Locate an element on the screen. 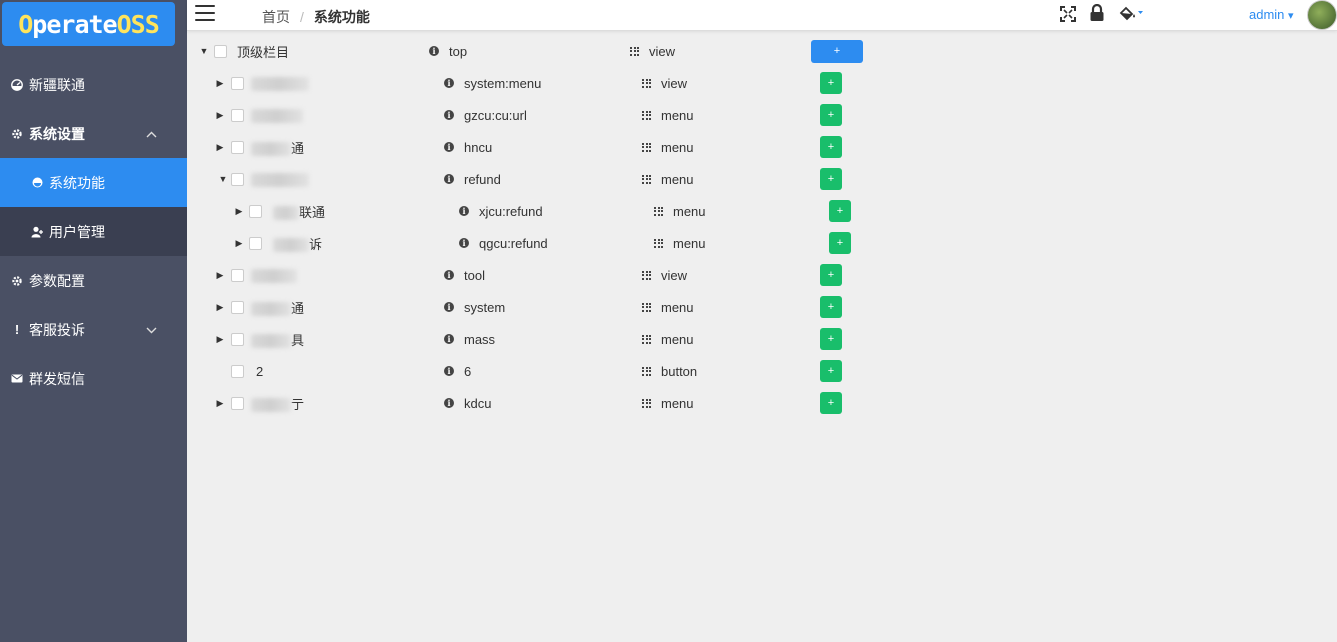 This screenshot has width=1337, height=642. hamburger-menu-icon is located at coordinates (205, 13).